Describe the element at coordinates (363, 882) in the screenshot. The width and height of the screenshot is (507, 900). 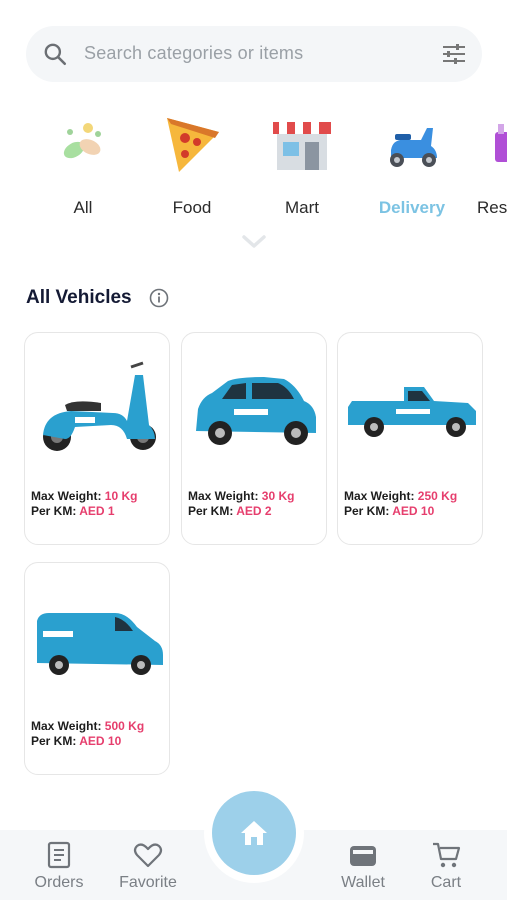
I see `nav-label: Wallet` at that location.